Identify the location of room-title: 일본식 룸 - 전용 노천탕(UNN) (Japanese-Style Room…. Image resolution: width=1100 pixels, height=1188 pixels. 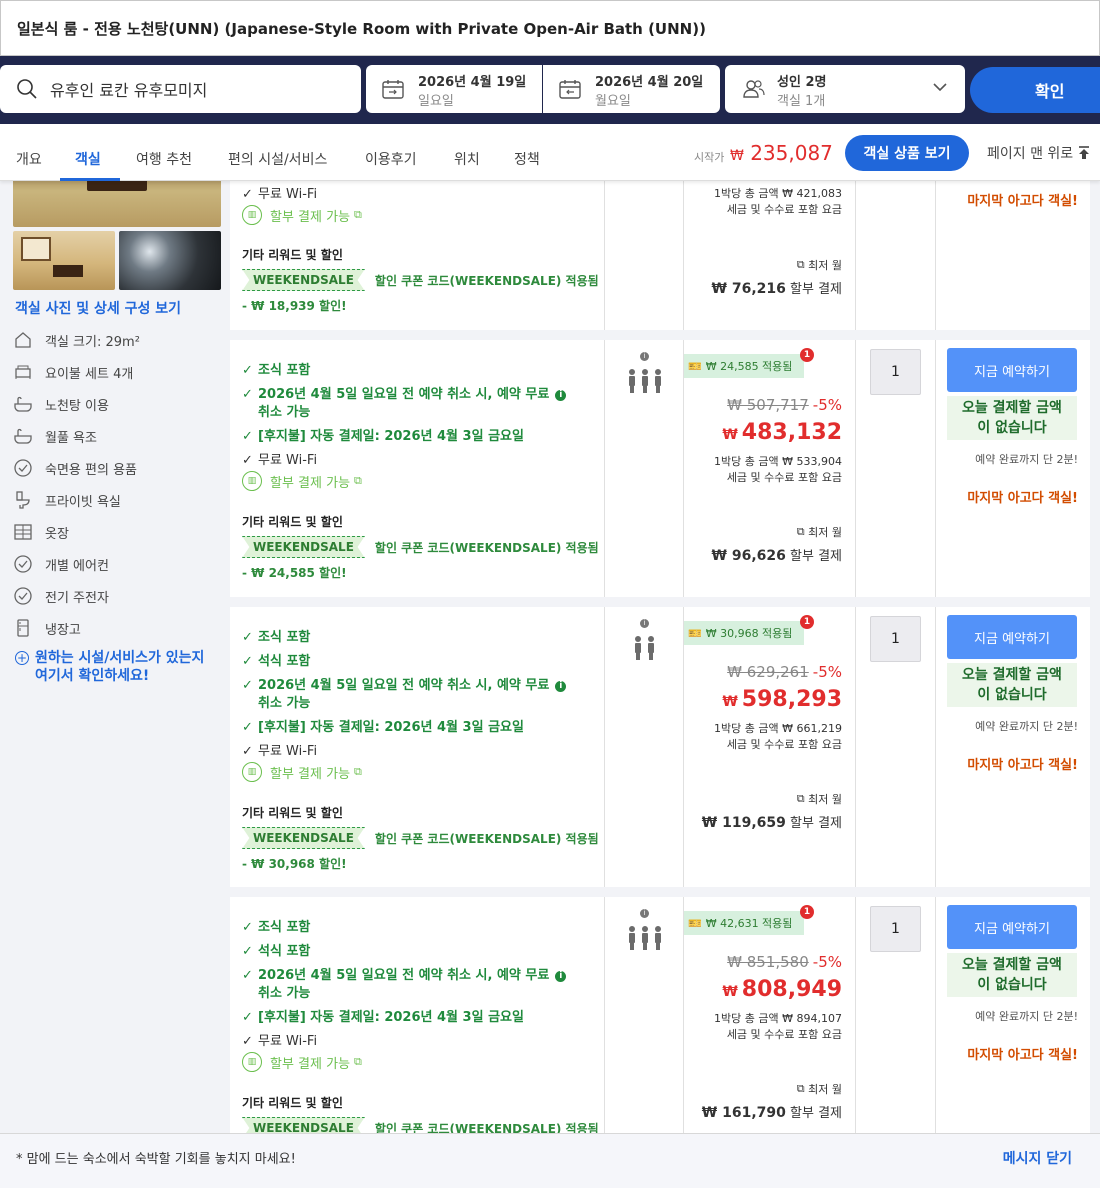
(361, 28).